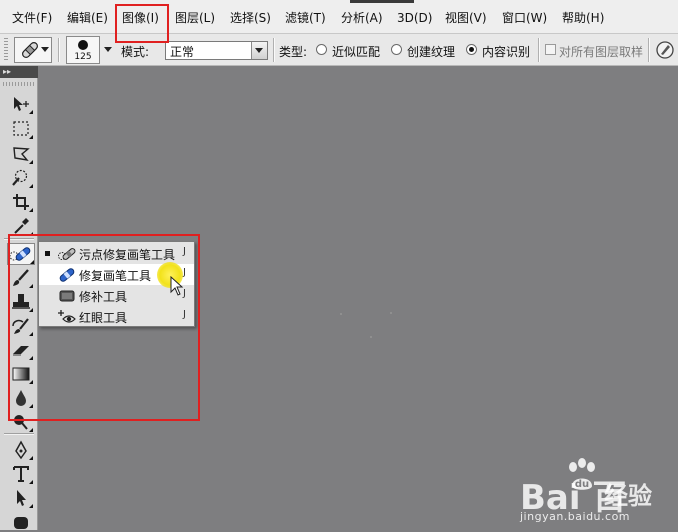  What do you see at coordinates (21, 178) in the screenshot?
I see `quick-selection-tool` at bounding box center [21, 178].